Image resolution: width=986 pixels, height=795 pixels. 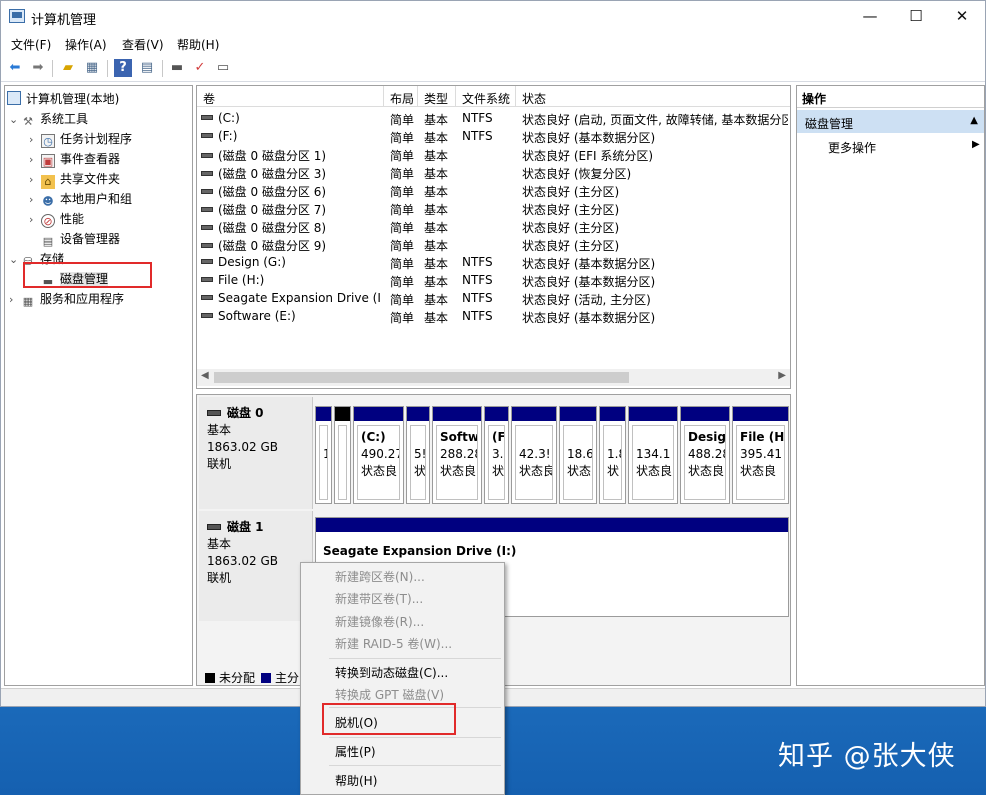 I want to click on menu-view: 查看(V), so click(x=143, y=44).